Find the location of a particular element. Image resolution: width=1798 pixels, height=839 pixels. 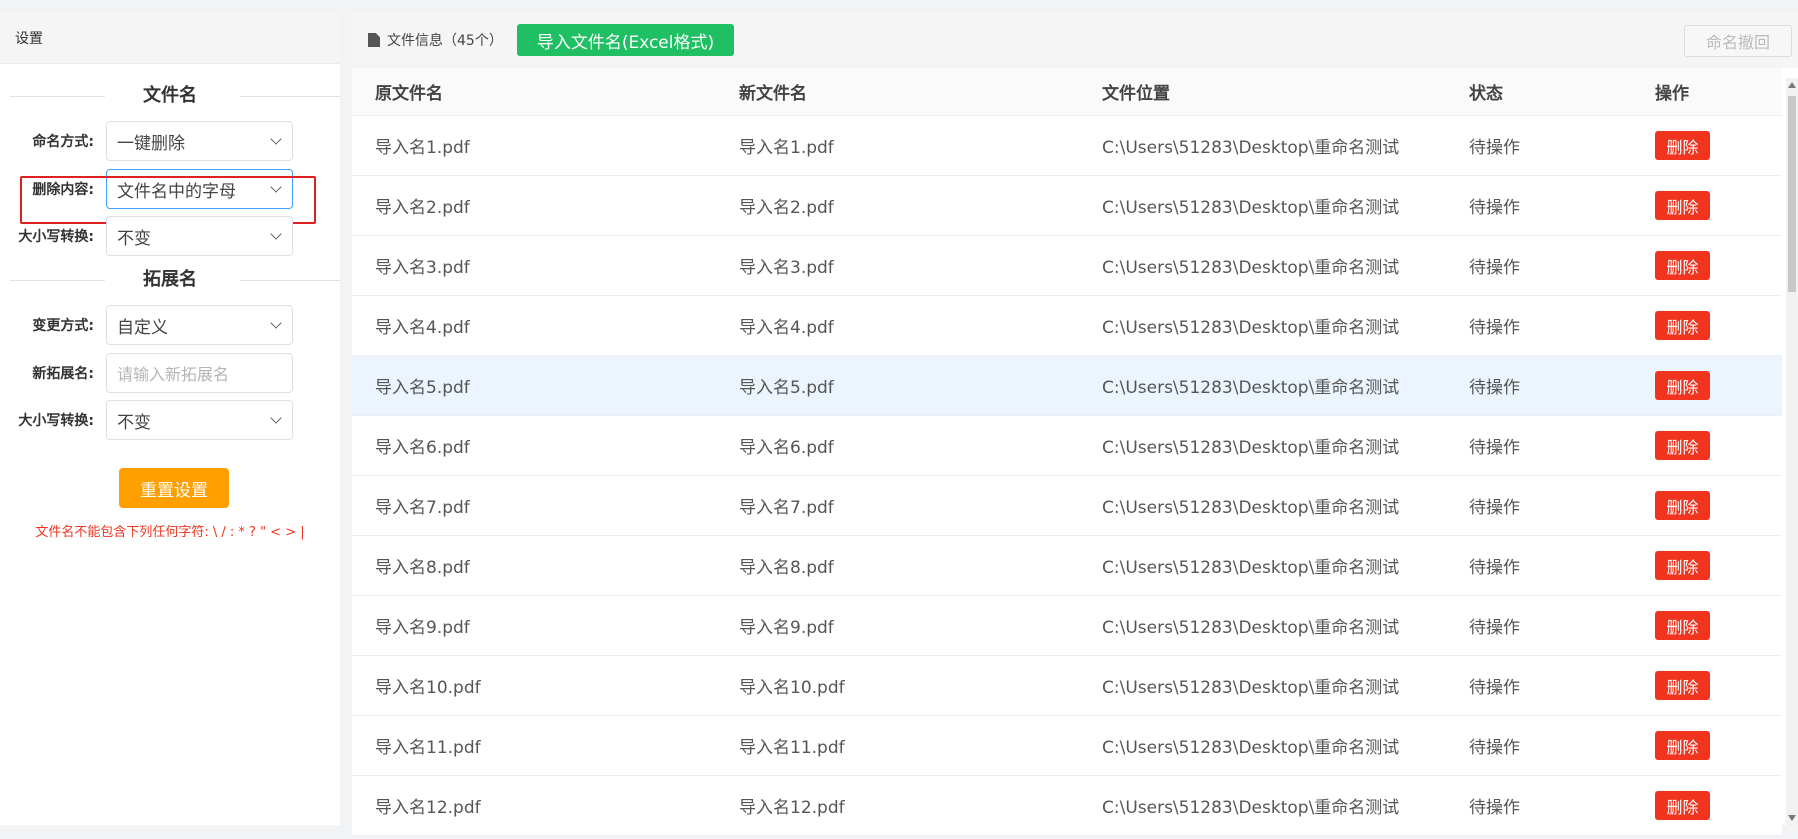

undo-rename-button: 命名撤回 is located at coordinates (1738, 41).